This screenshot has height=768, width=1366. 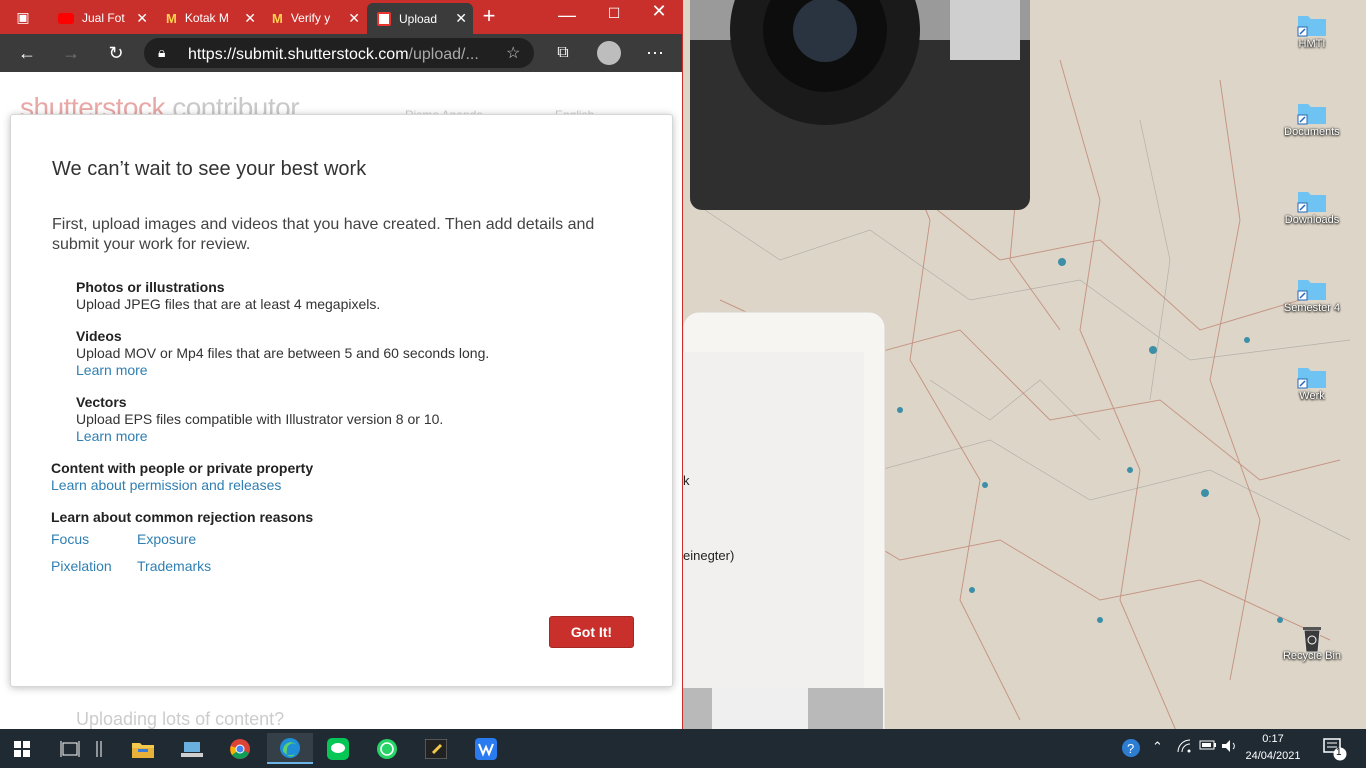 I want to click on background-window-text: k, so click(x=686, y=480).